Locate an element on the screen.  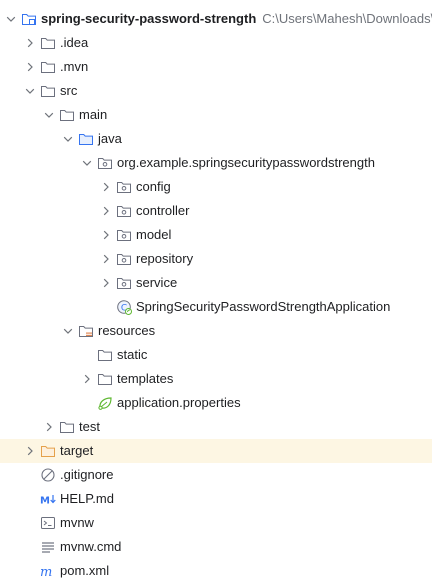
item-name: target is located at coordinates (77, 450).